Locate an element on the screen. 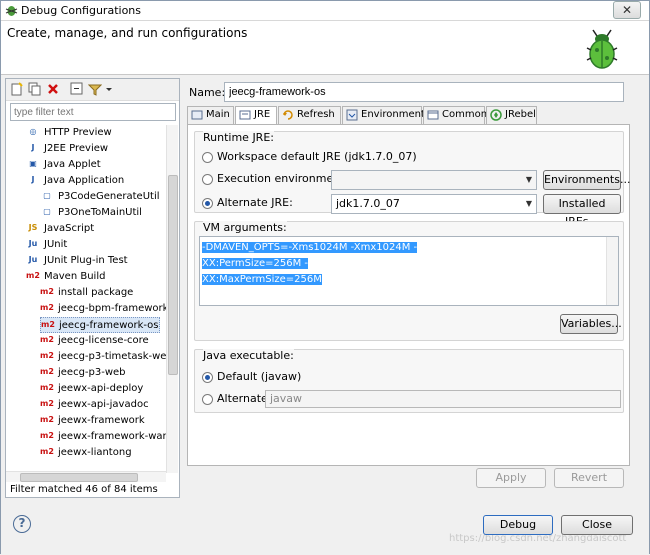 The image size is (650, 555). filter-input is located at coordinates (93, 112).